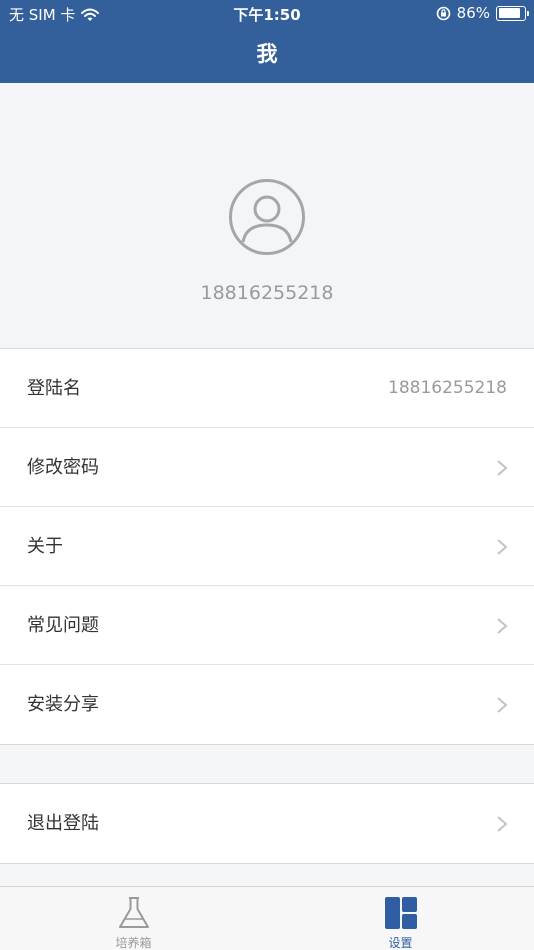  I want to click on avatar-icon, so click(267, 217).